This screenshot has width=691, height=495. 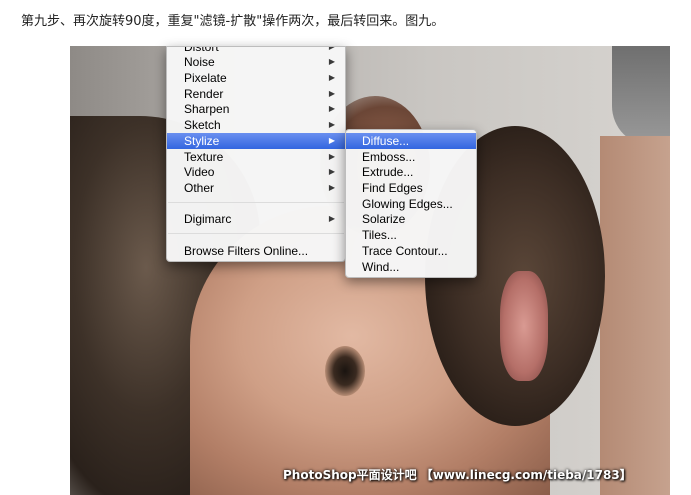 What do you see at coordinates (199, 172) in the screenshot?
I see `menu-item-label: Video` at bounding box center [199, 172].